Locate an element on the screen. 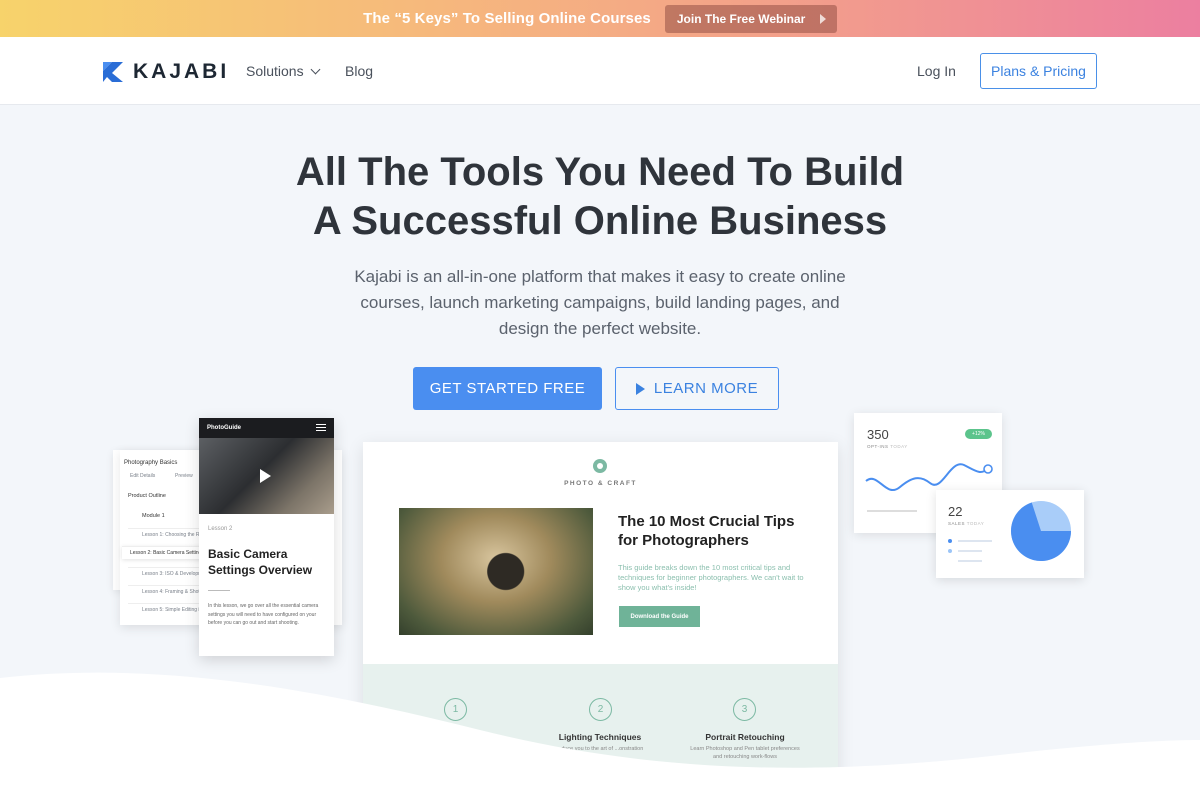 Image resolution: width=1200 pixels, height=799 pixels. optins-line is located at coordinates (927, 477).